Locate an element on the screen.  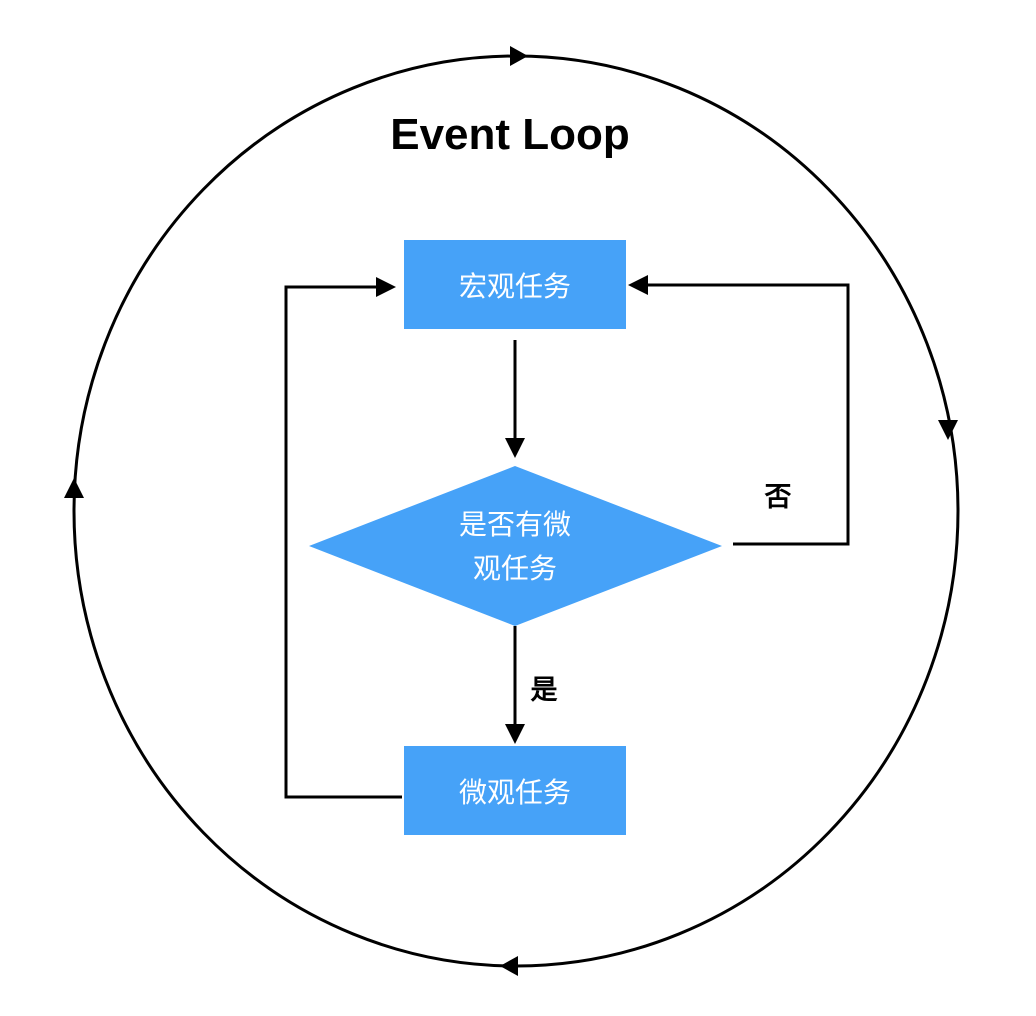
loop-arrow-left is located at coordinates (74, 488).